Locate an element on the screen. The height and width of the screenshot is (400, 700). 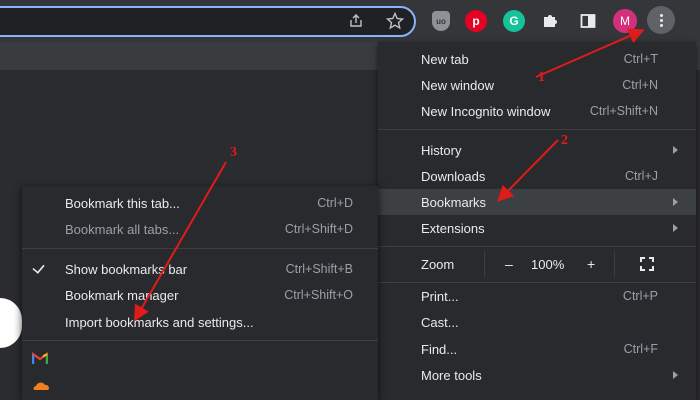
annotation-label-1: 1 is located at coordinates (541, 77).